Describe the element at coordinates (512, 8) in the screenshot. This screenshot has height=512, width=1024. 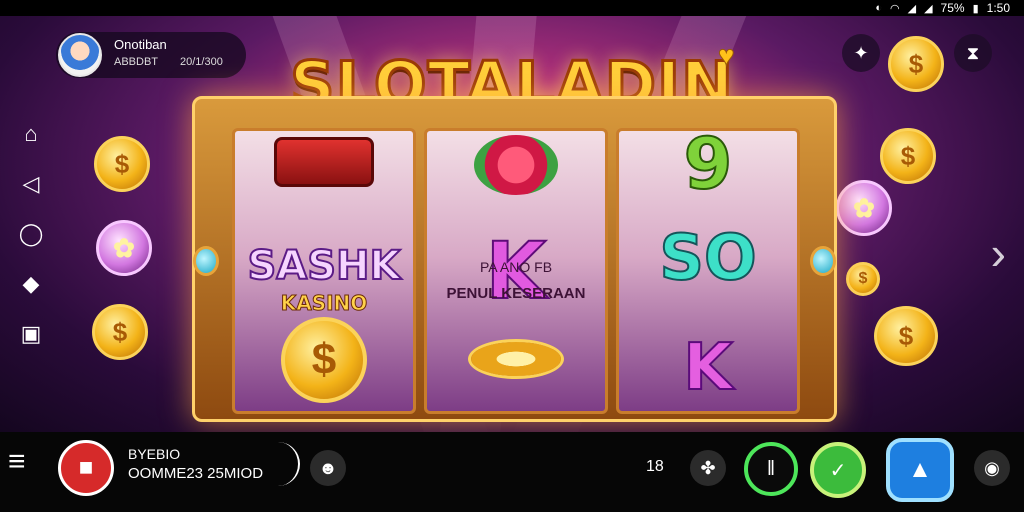
I see `status-bar: ◐ ◠ ◢ ◢ 75% ▮ 1:50` at that location.